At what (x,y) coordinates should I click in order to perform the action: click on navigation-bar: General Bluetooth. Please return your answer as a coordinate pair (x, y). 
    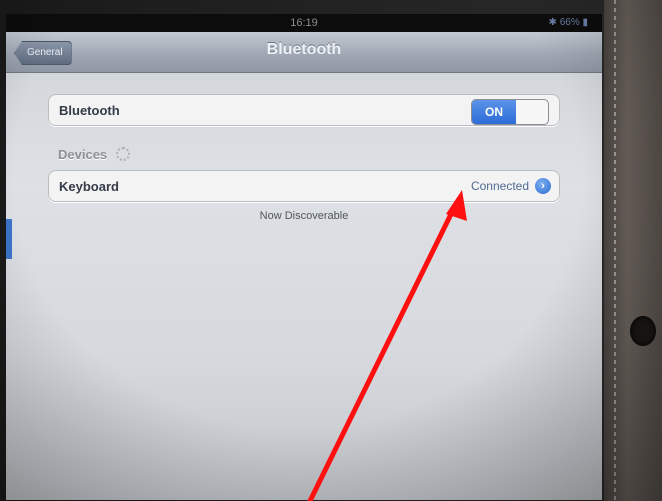
    Looking at the image, I should click on (304, 52).